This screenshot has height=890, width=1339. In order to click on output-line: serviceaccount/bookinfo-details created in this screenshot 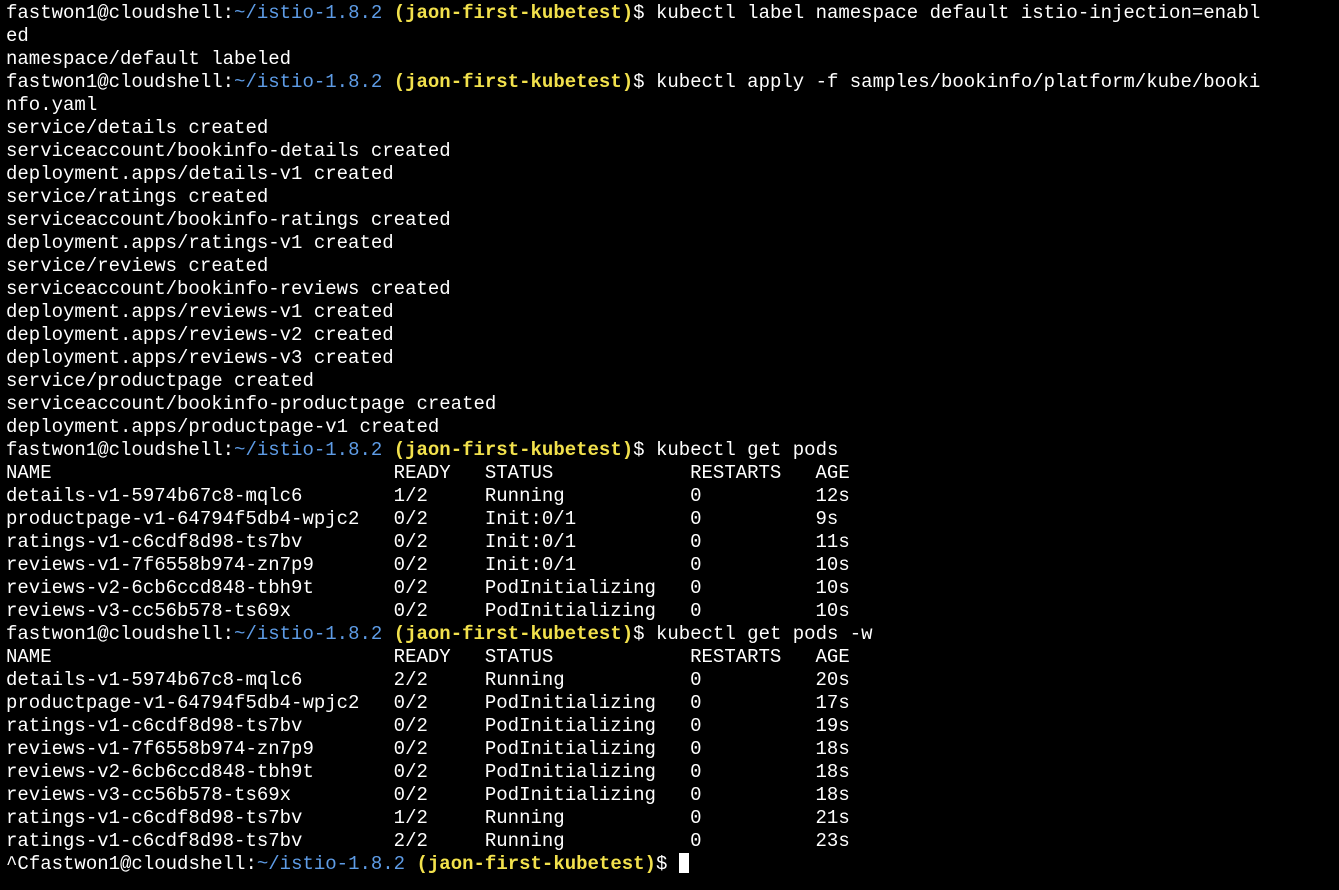, I will do `click(228, 151)`.